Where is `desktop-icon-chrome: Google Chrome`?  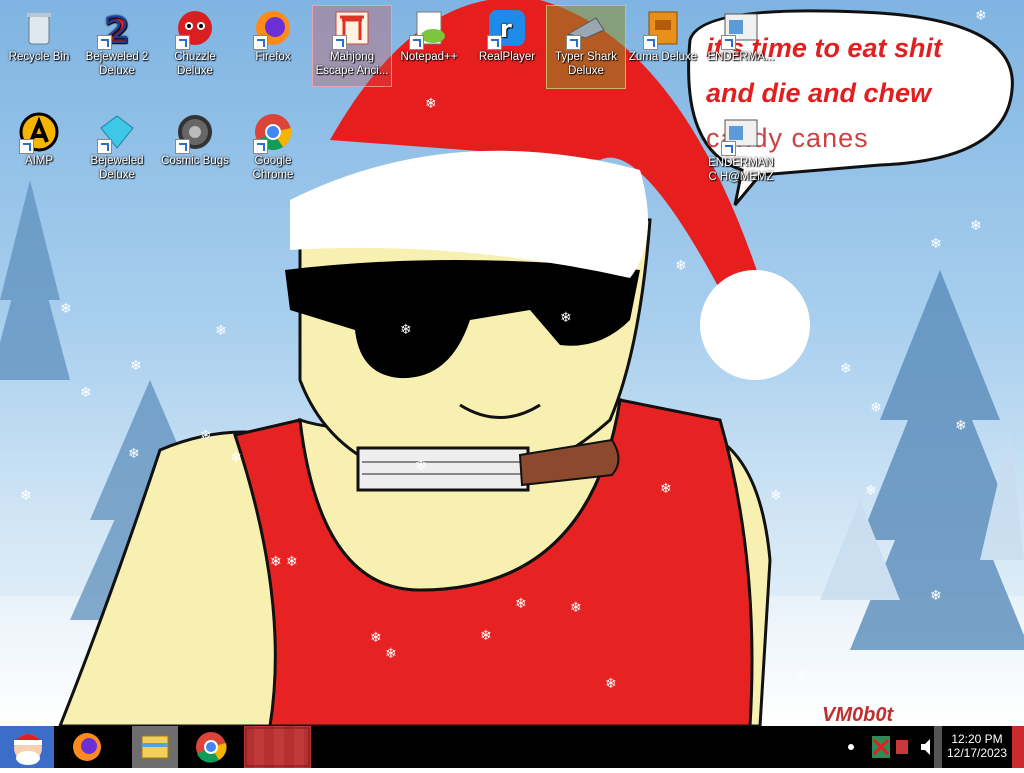
desktop-icon-chrome: Google Chrome is located at coordinates (273, 146).